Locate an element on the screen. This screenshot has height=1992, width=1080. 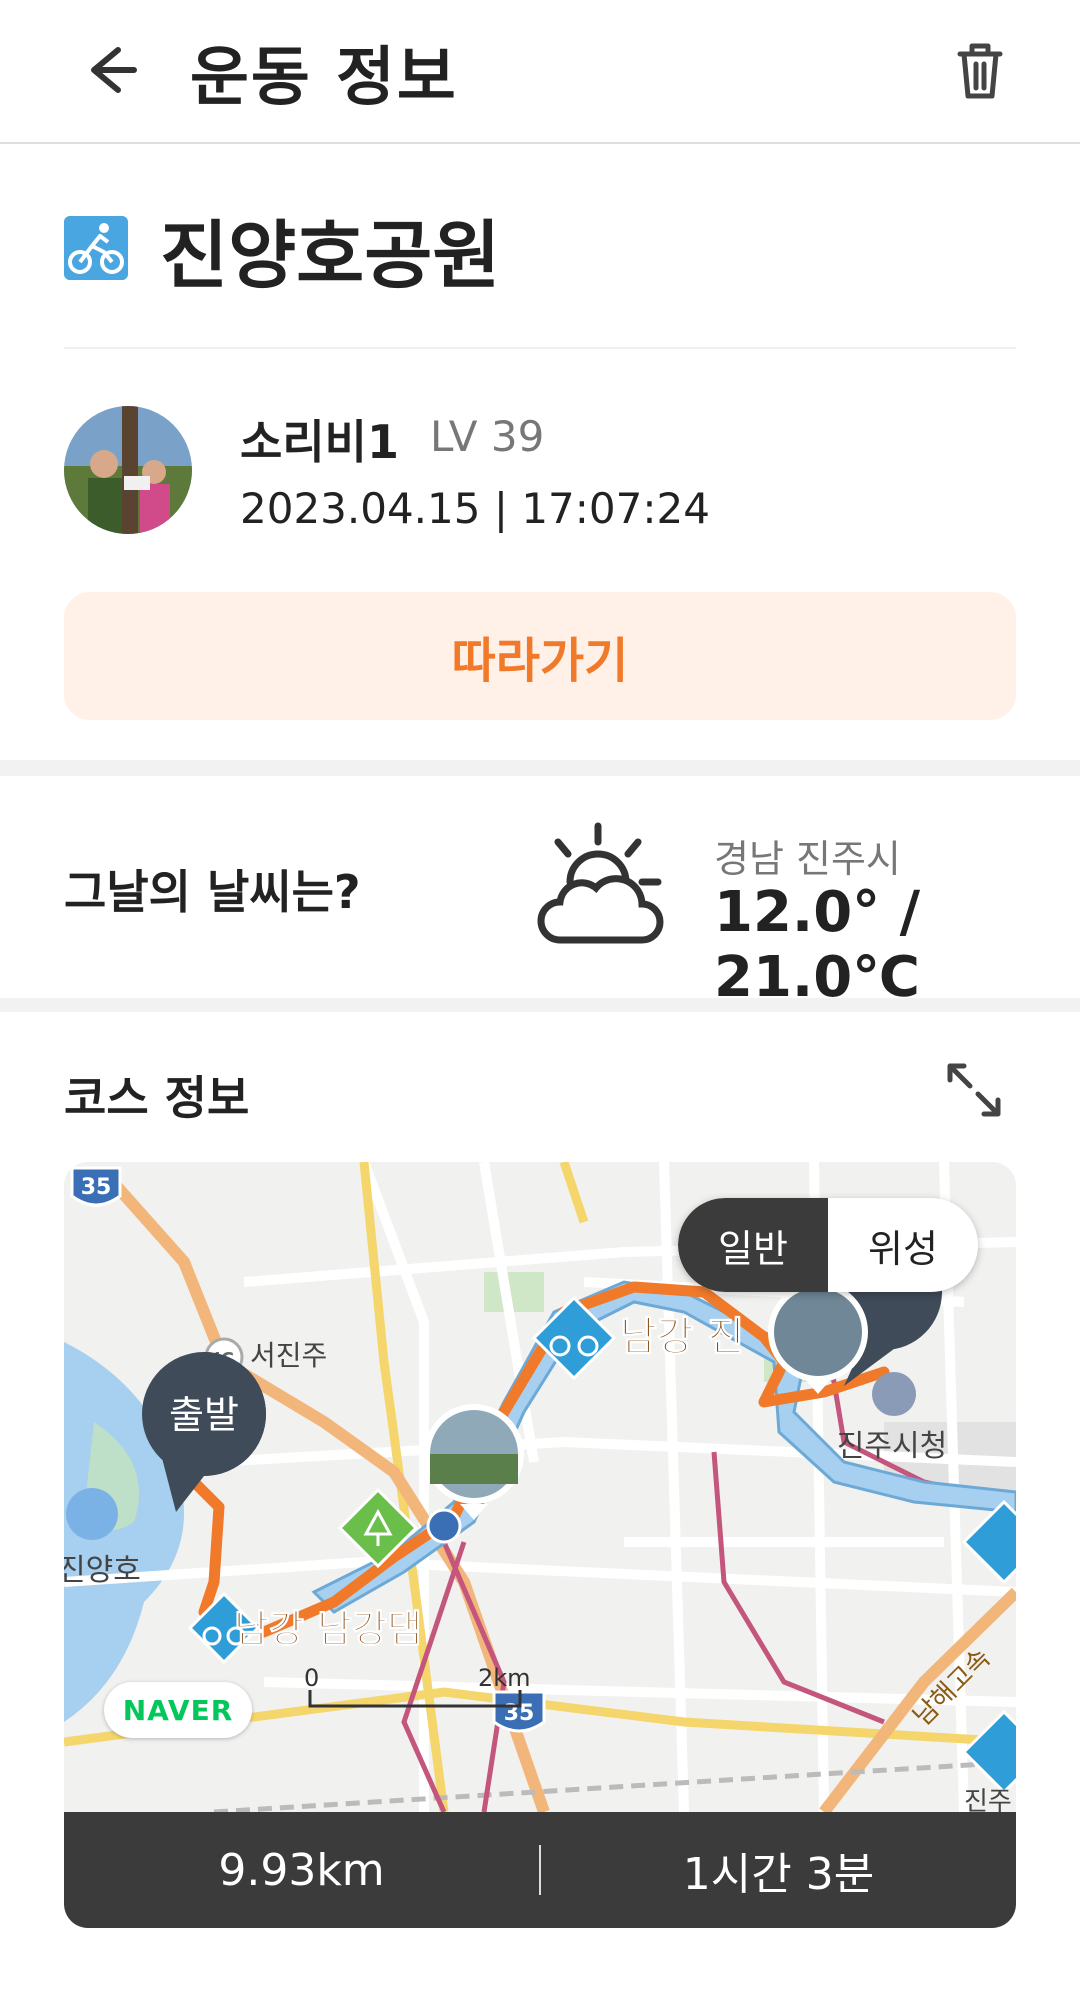
route-35-label-top: 35 is located at coordinates (96, 1187).